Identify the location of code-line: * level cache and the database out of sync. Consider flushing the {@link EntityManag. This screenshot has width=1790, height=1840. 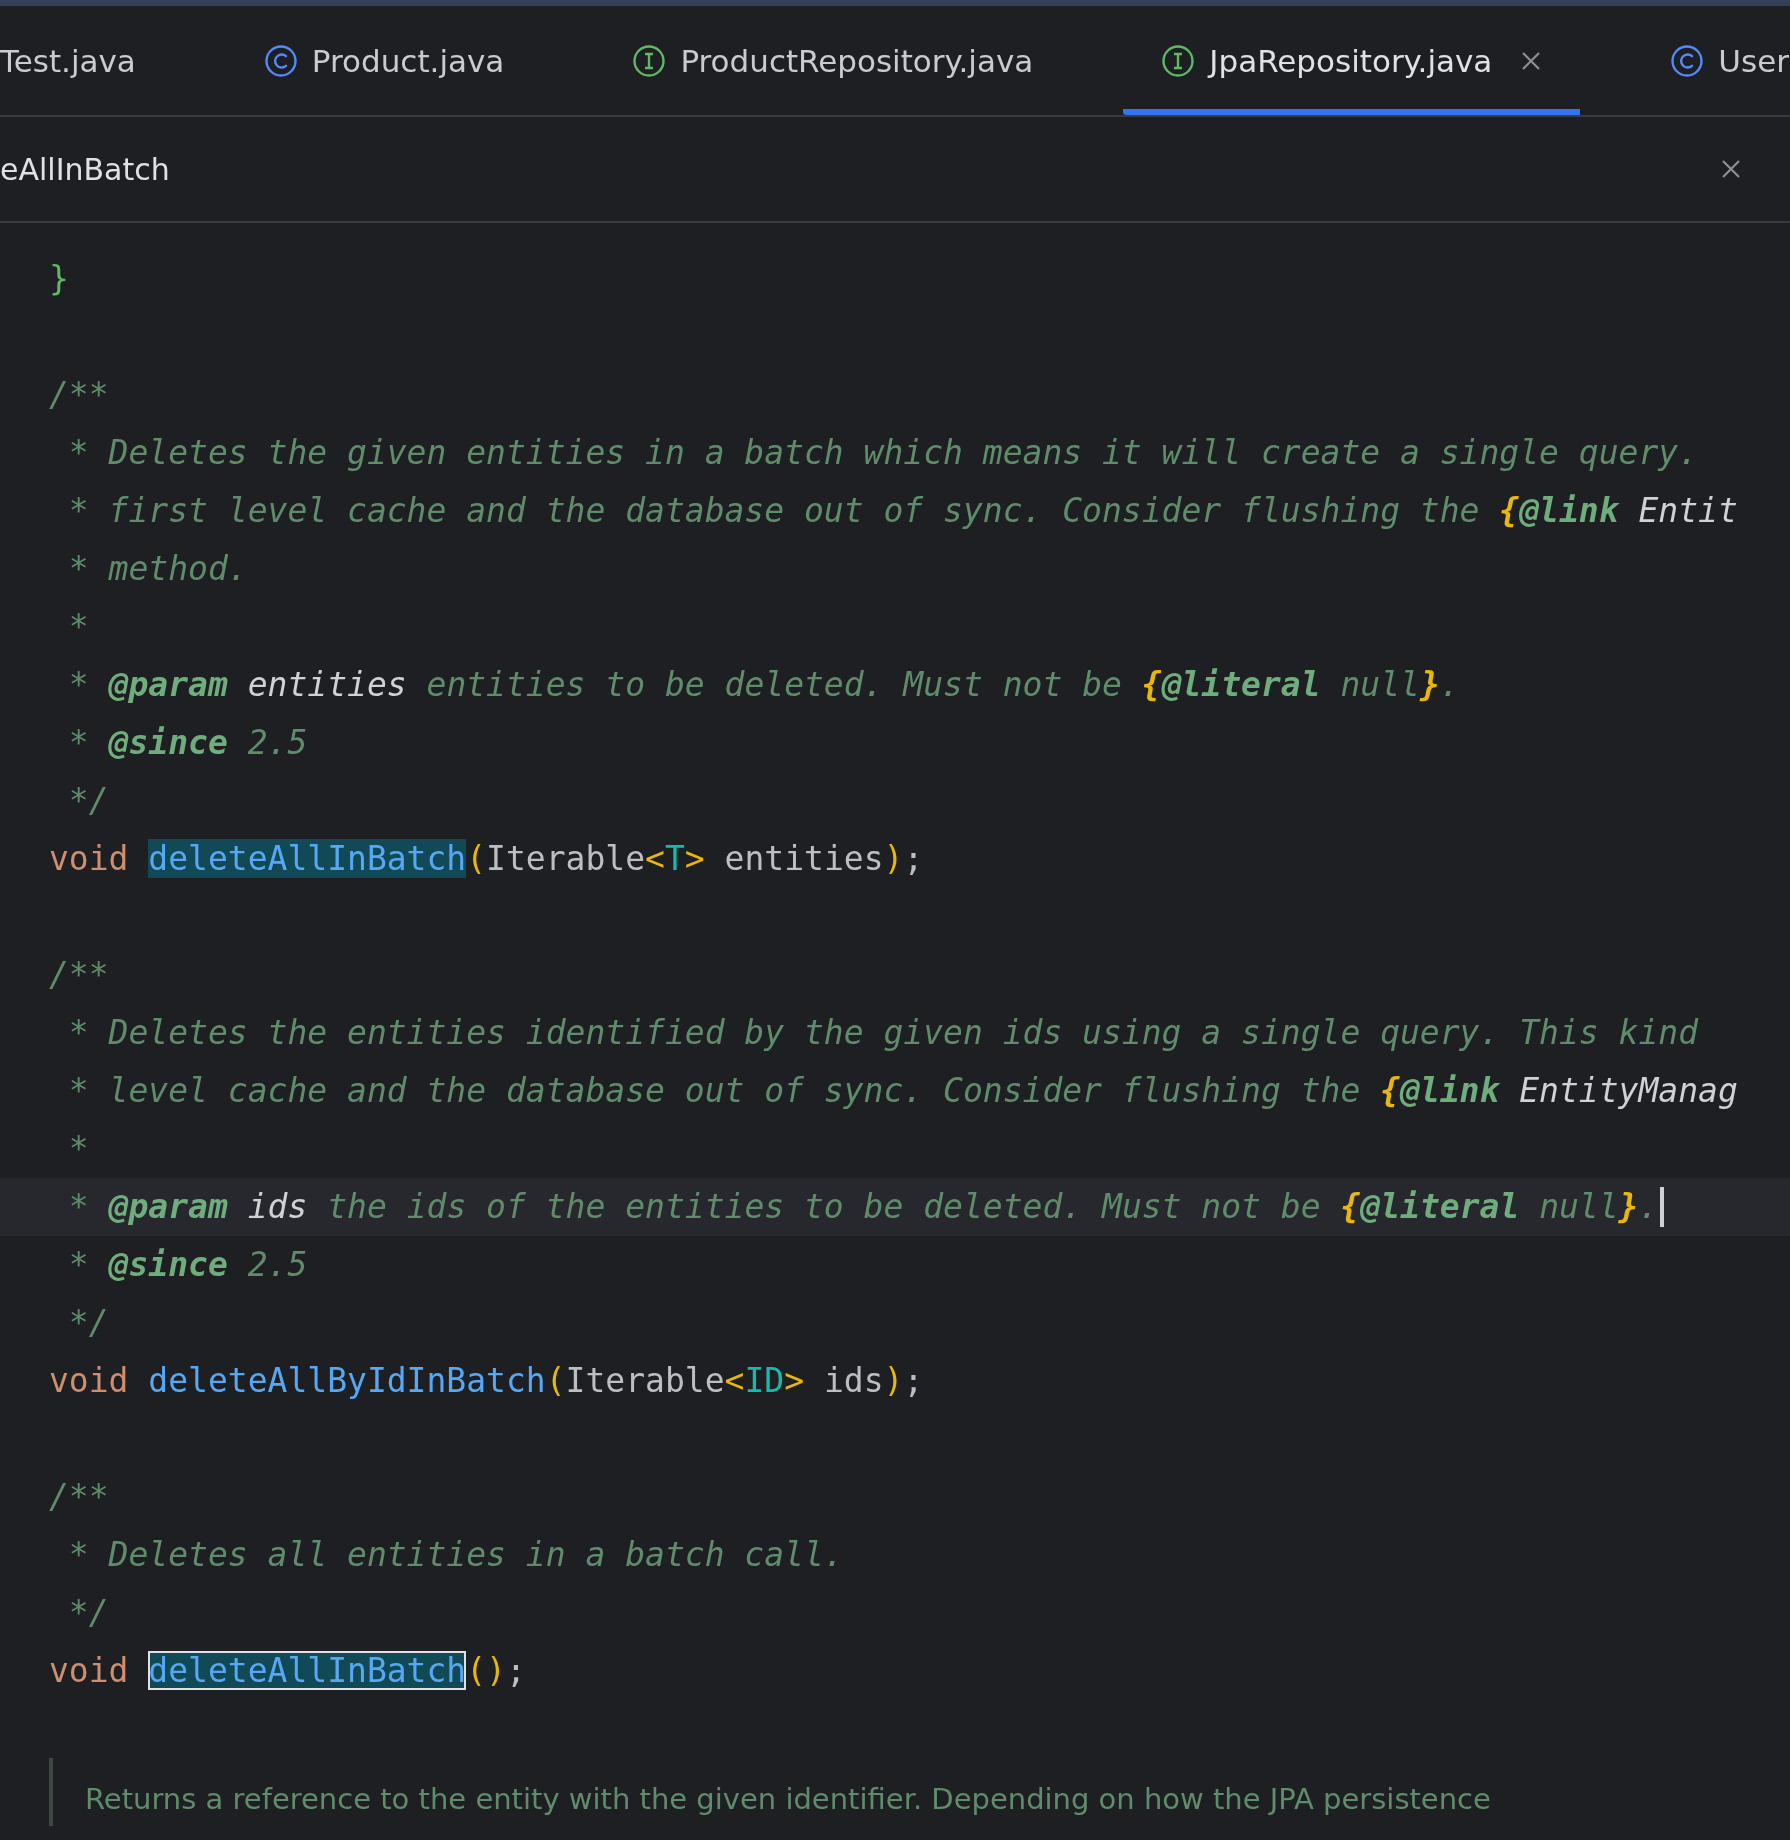
(902, 1091).